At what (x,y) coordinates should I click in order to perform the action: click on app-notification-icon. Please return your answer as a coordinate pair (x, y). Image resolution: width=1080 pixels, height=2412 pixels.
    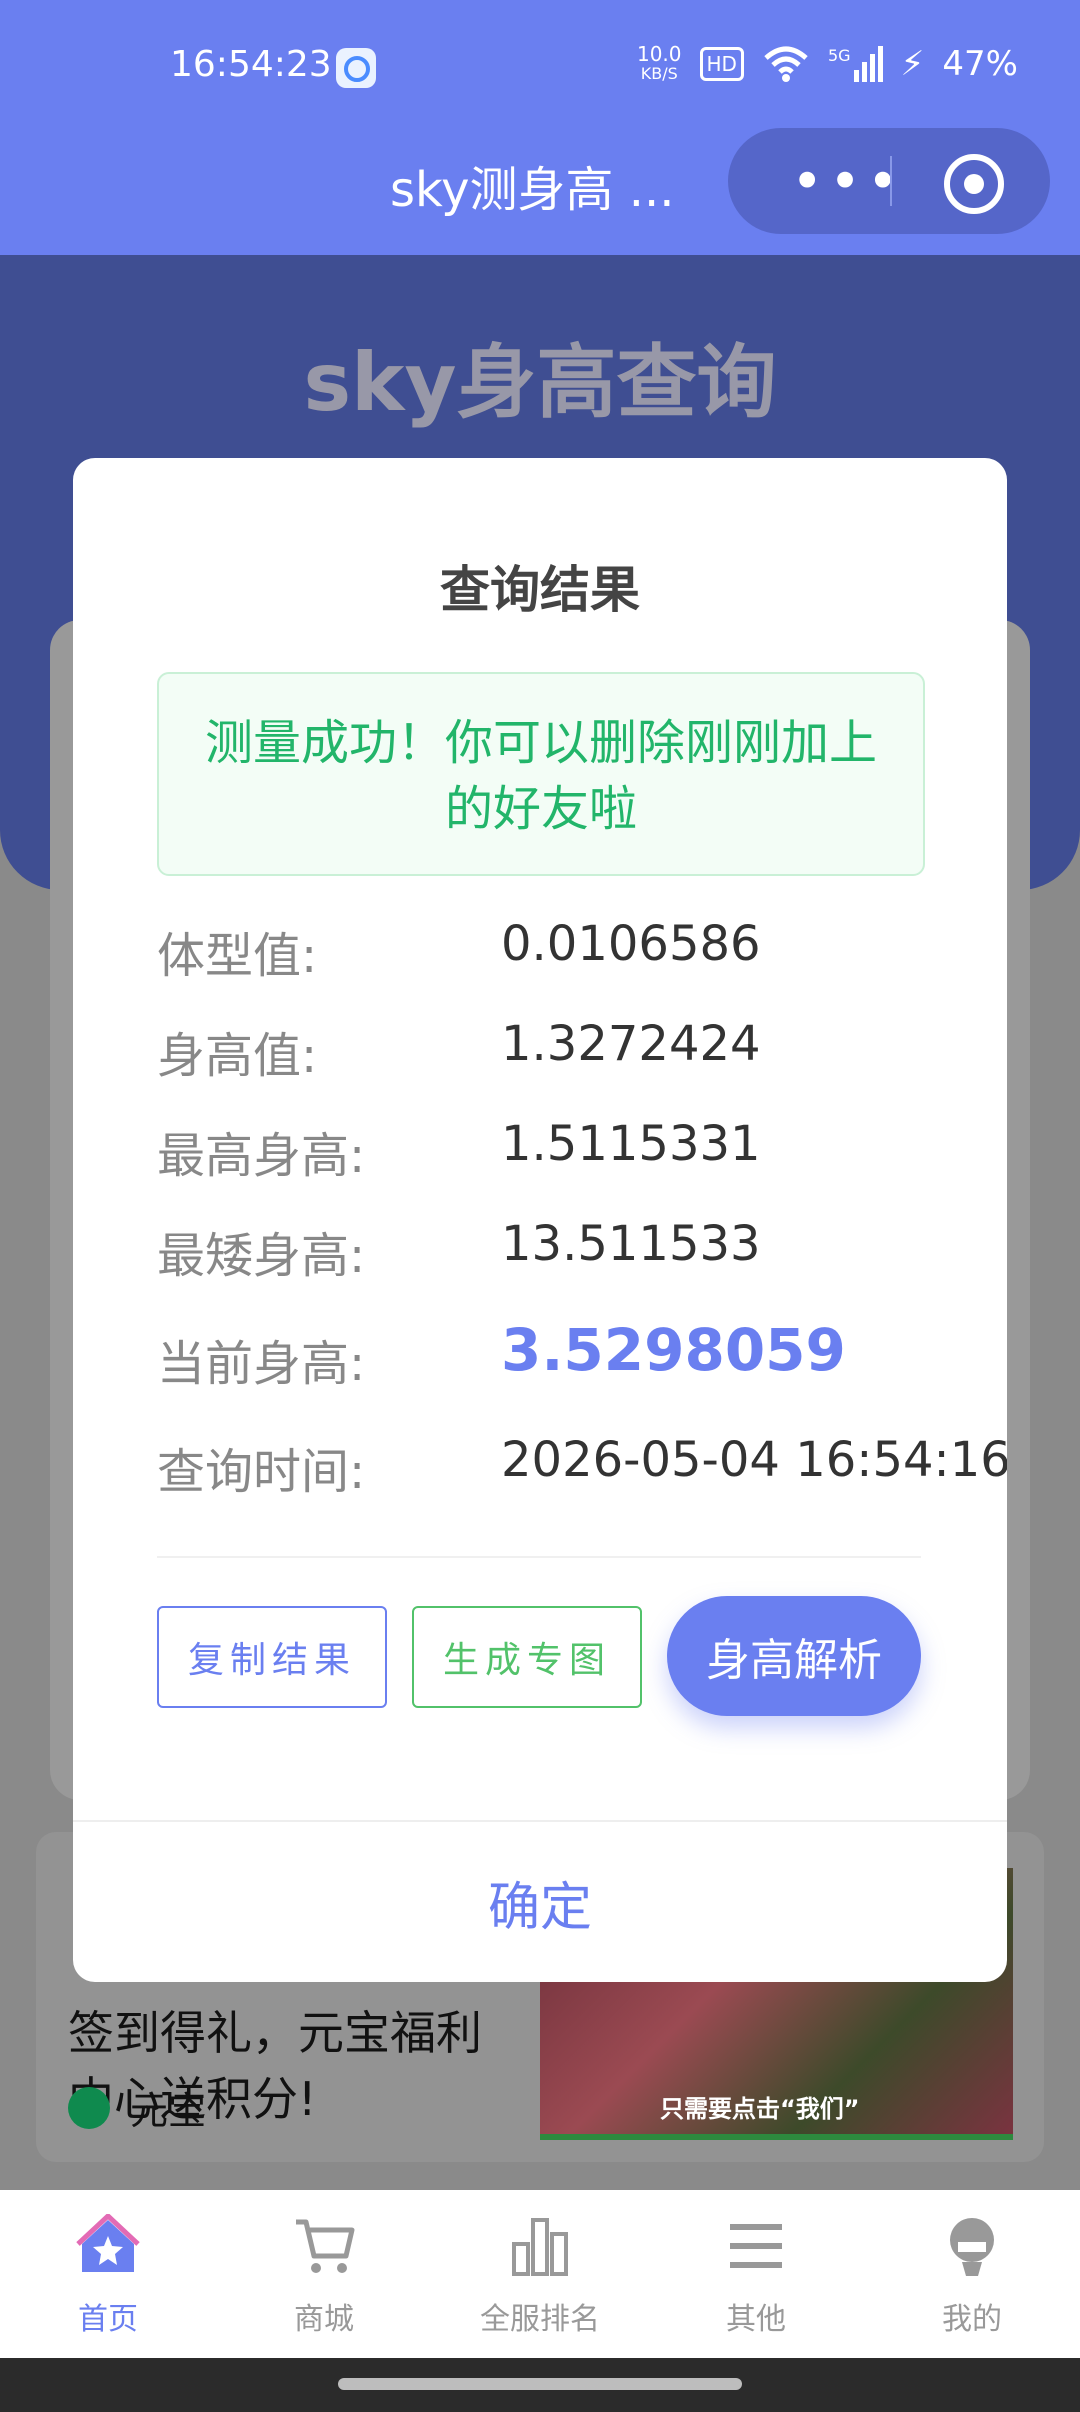
    Looking at the image, I should click on (356, 68).